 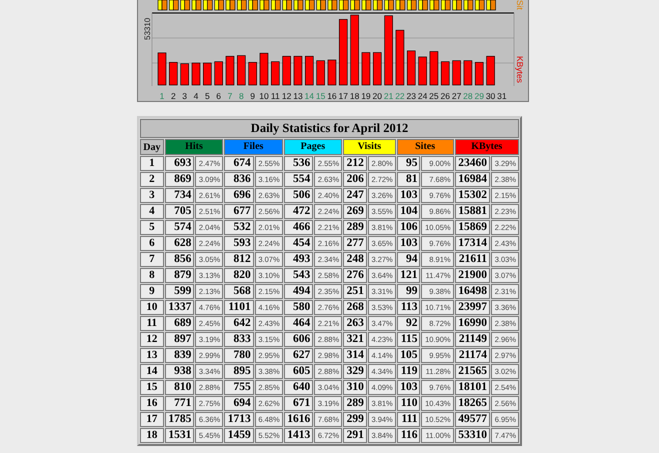 What do you see at coordinates (179, 403) in the screenshot?
I see `table-cell: 771` at bounding box center [179, 403].